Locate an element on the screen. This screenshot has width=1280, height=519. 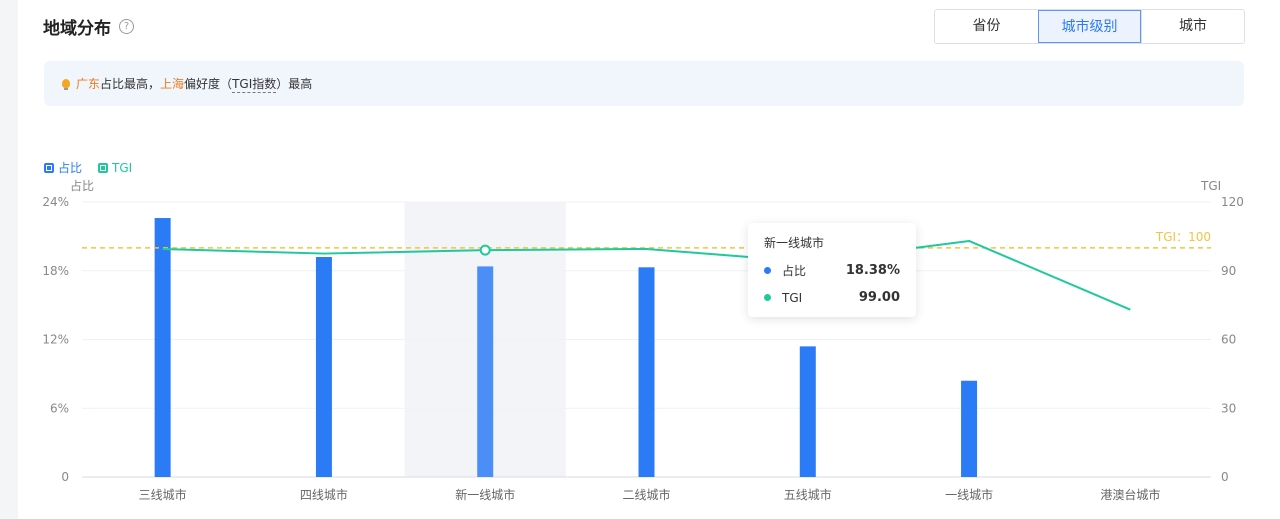
tooltip-row-share: 占比 18.38% is located at coordinates (832, 270).